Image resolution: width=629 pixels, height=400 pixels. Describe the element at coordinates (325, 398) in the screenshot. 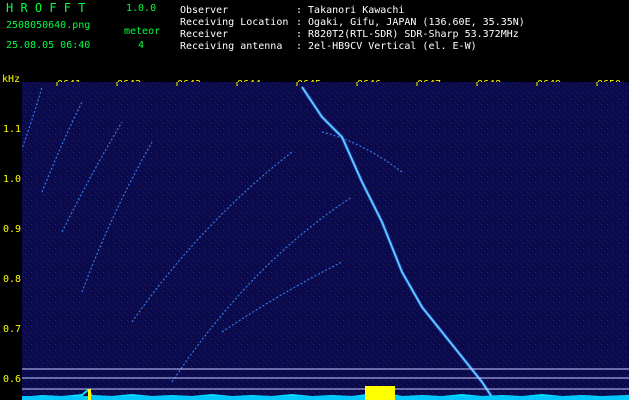

I see `baseline-band` at that location.